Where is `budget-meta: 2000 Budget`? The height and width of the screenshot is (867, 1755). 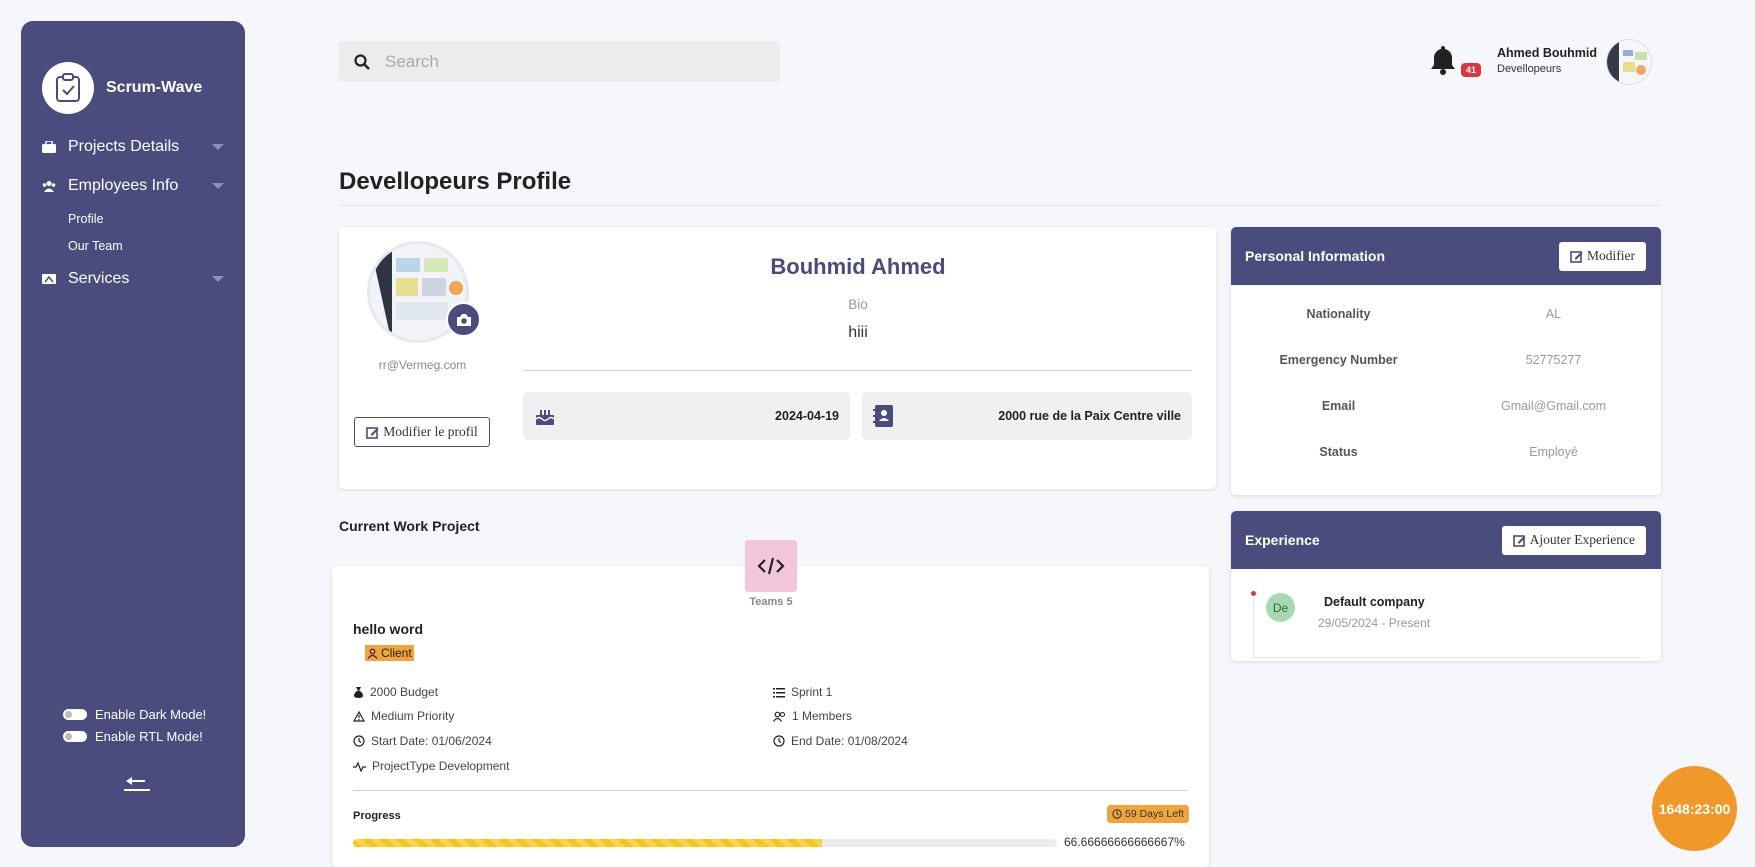 budget-meta: 2000 Budget is located at coordinates (395, 692).